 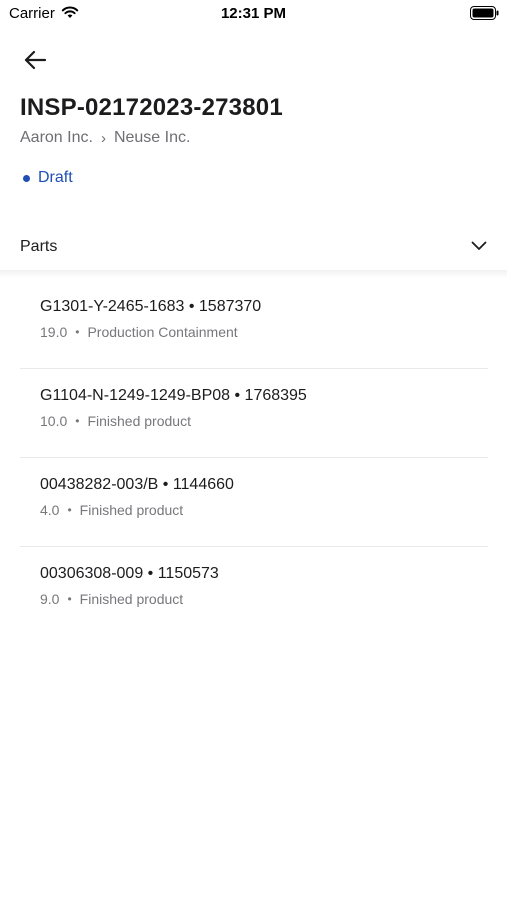 I want to click on breadcrumb-item: Neuse Inc., so click(x=152, y=137).